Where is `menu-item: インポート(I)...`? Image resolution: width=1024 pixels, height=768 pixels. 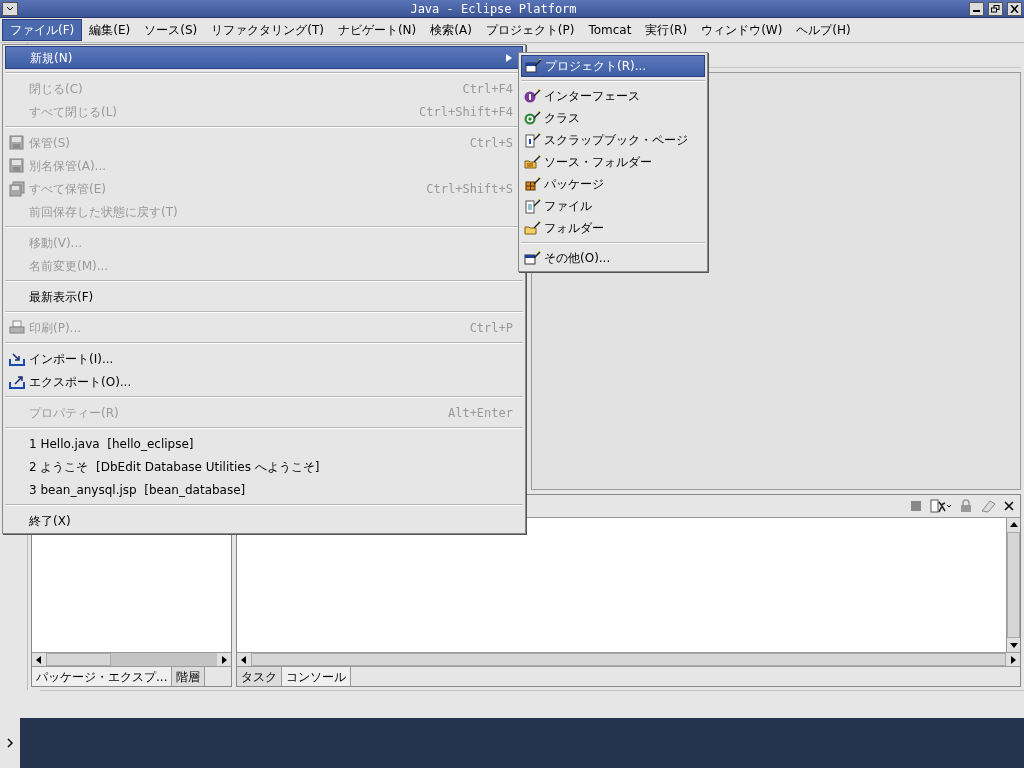 menu-item: インポート(I)... is located at coordinates (264, 358).